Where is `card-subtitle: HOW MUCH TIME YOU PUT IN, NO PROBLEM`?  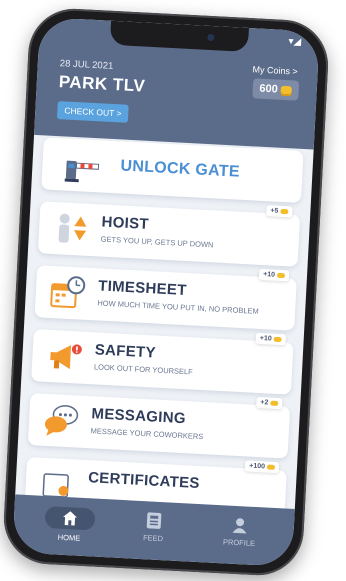 card-subtitle: HOW MUCH TIME YOU PUT IN, NO PROBLEM is located at coordinates (178, 307).